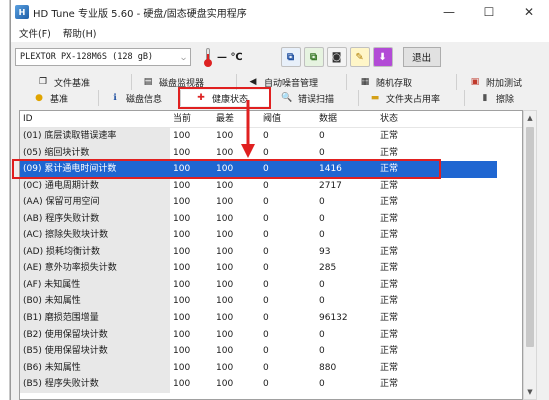 This screenshot has height=400, width=549. I want to click on save-download-icon: ⬇, so click(382, 57).